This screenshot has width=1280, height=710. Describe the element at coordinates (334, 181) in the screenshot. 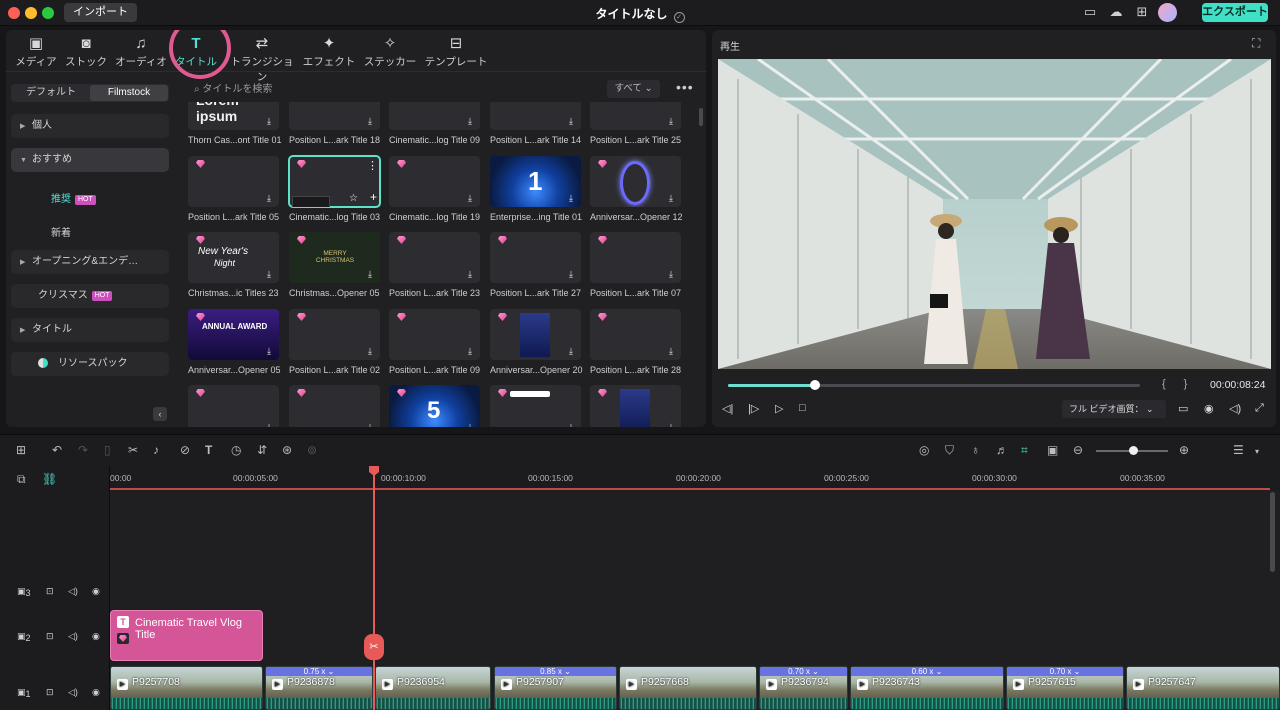

I see `title-thumbnail: ⋮ + ☆` at that location.